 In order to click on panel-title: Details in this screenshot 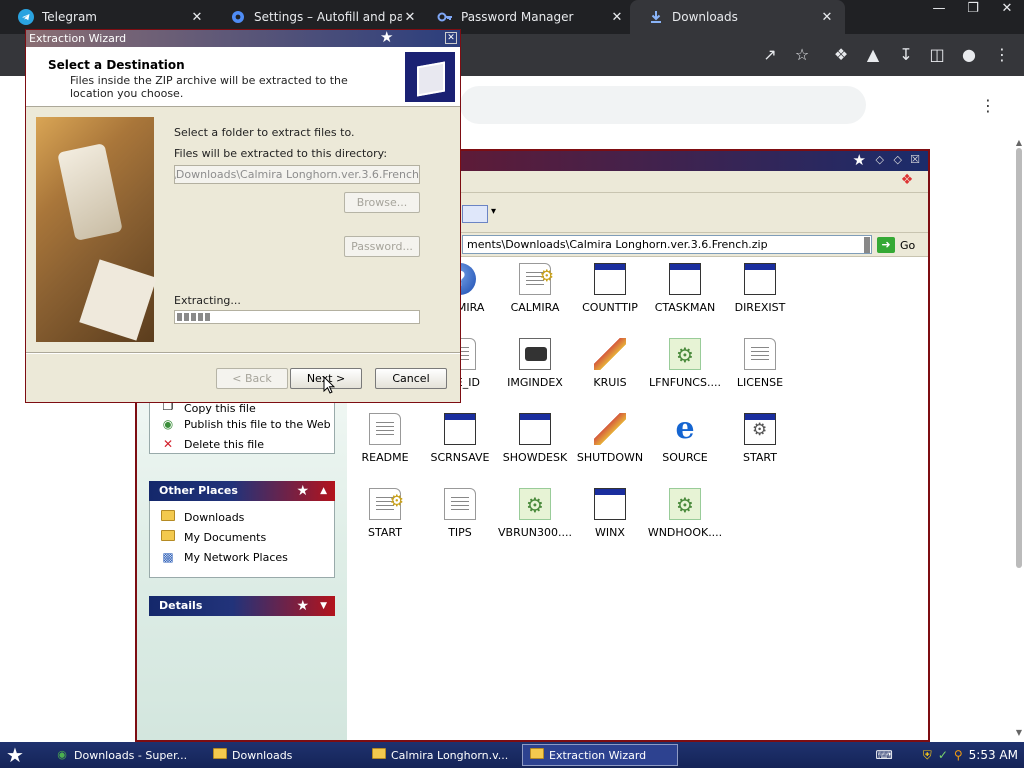, I will do `click(181, 605)`.